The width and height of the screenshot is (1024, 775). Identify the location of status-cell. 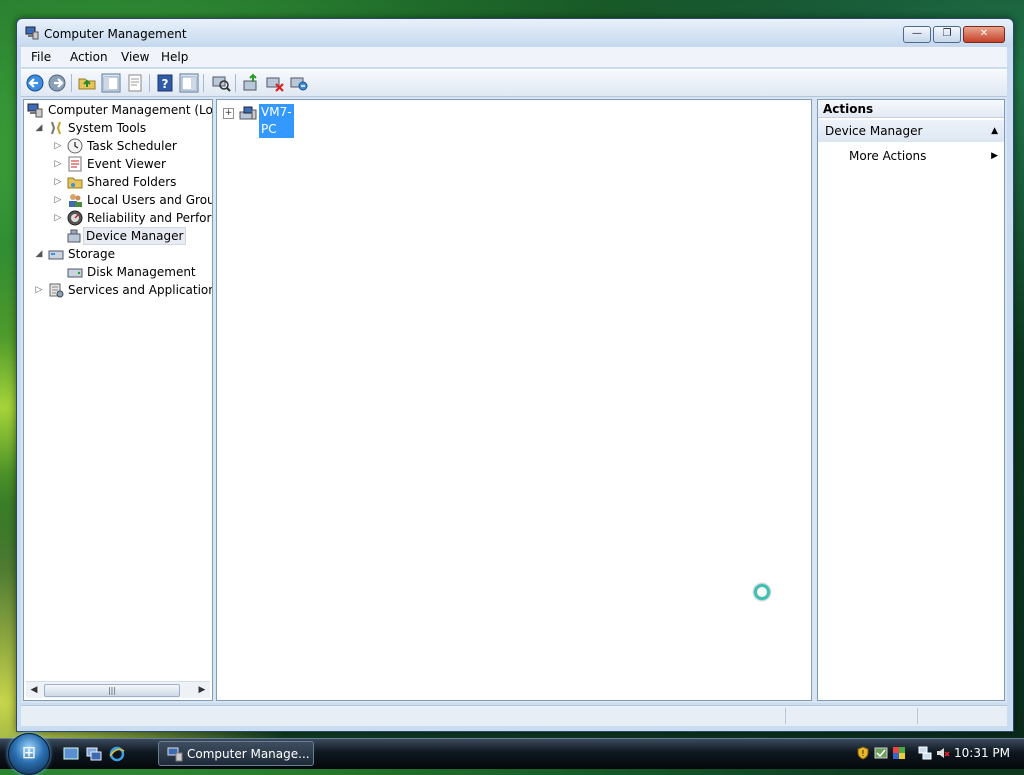
(961, 716).